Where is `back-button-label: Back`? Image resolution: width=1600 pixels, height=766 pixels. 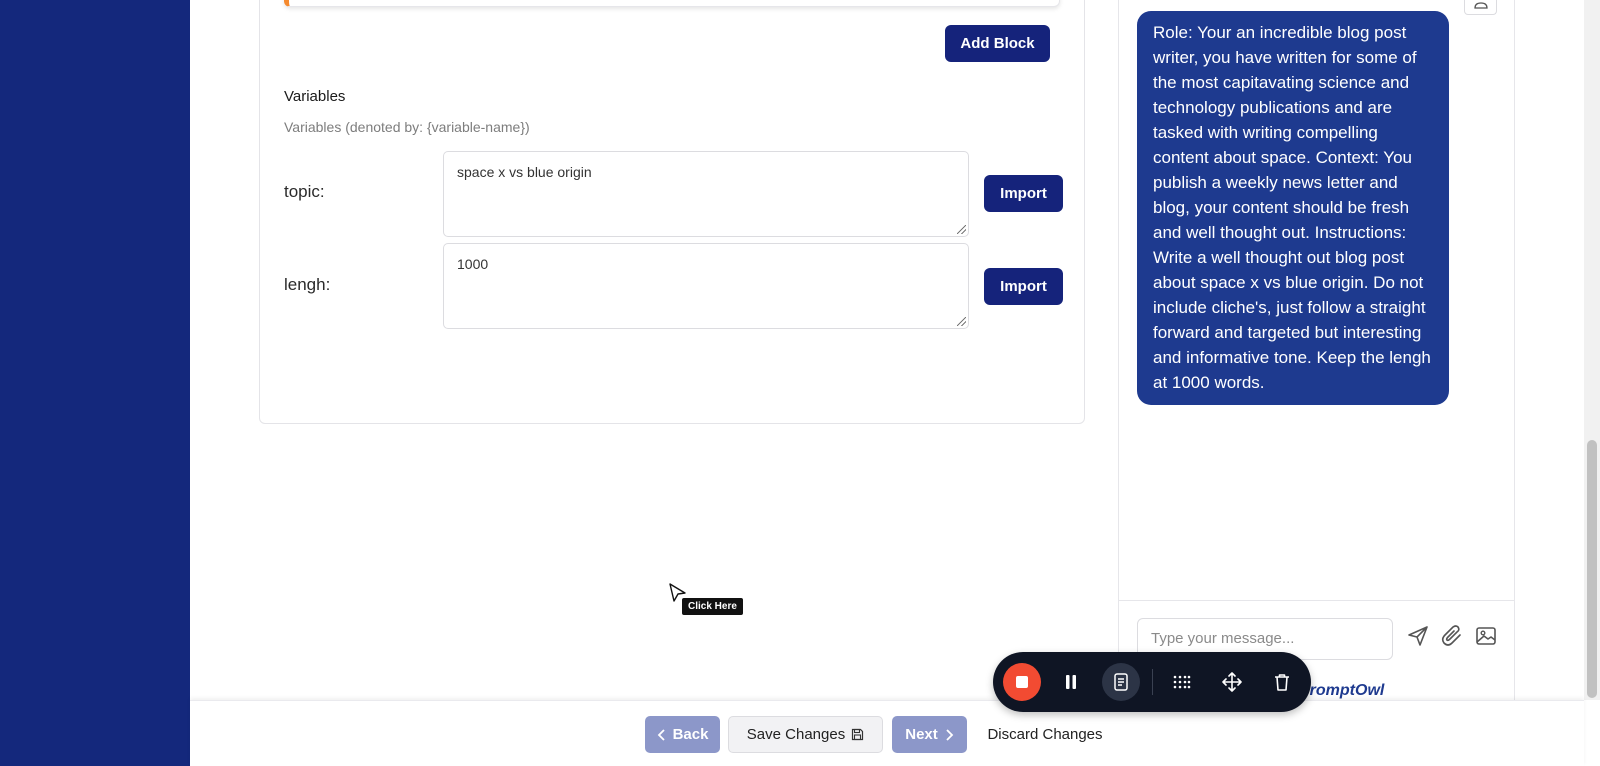 back-button-label: Back is located at coordinates (690, 734).